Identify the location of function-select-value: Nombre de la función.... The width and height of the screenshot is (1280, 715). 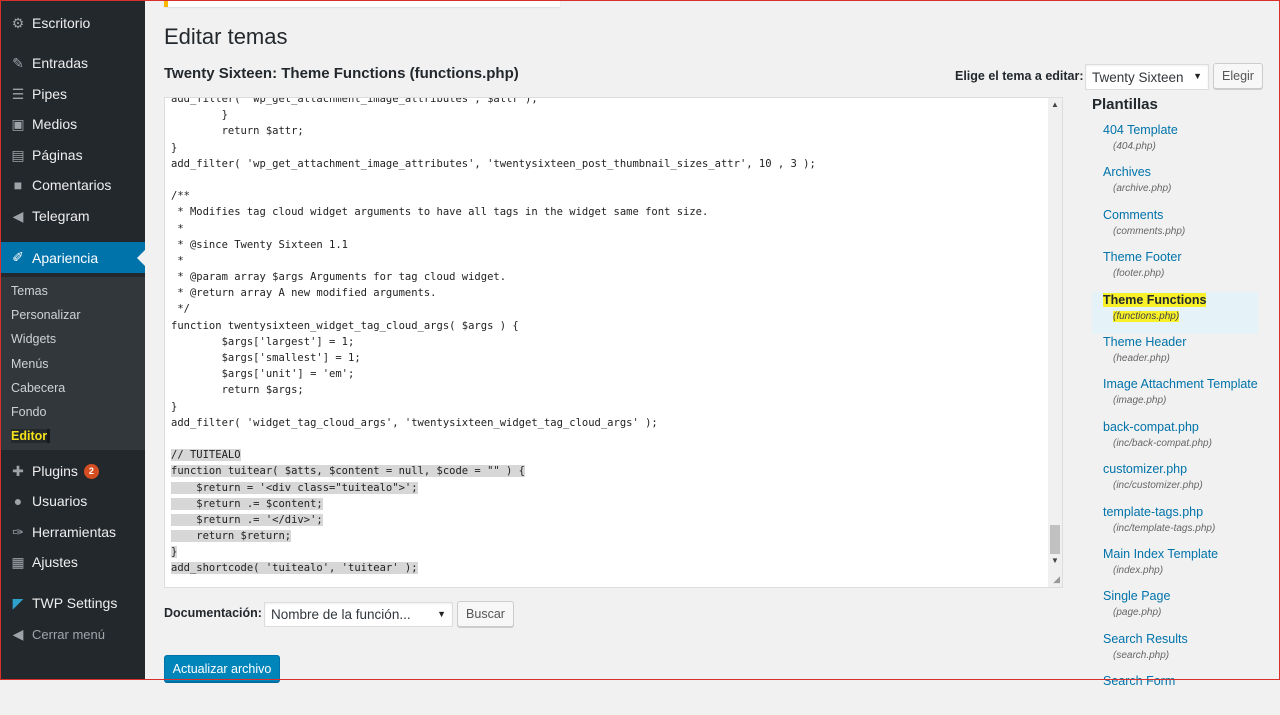
(341, 614).